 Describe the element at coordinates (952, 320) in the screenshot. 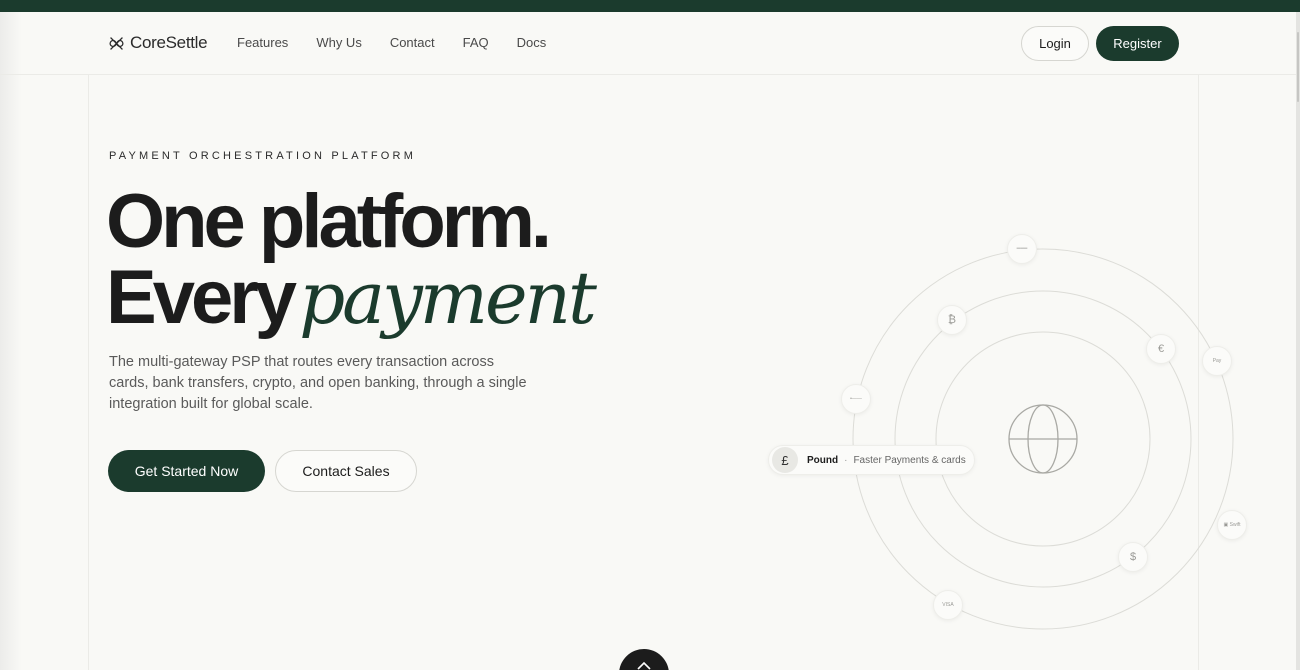

I see `bitcoin-icon: ₿` at that location.